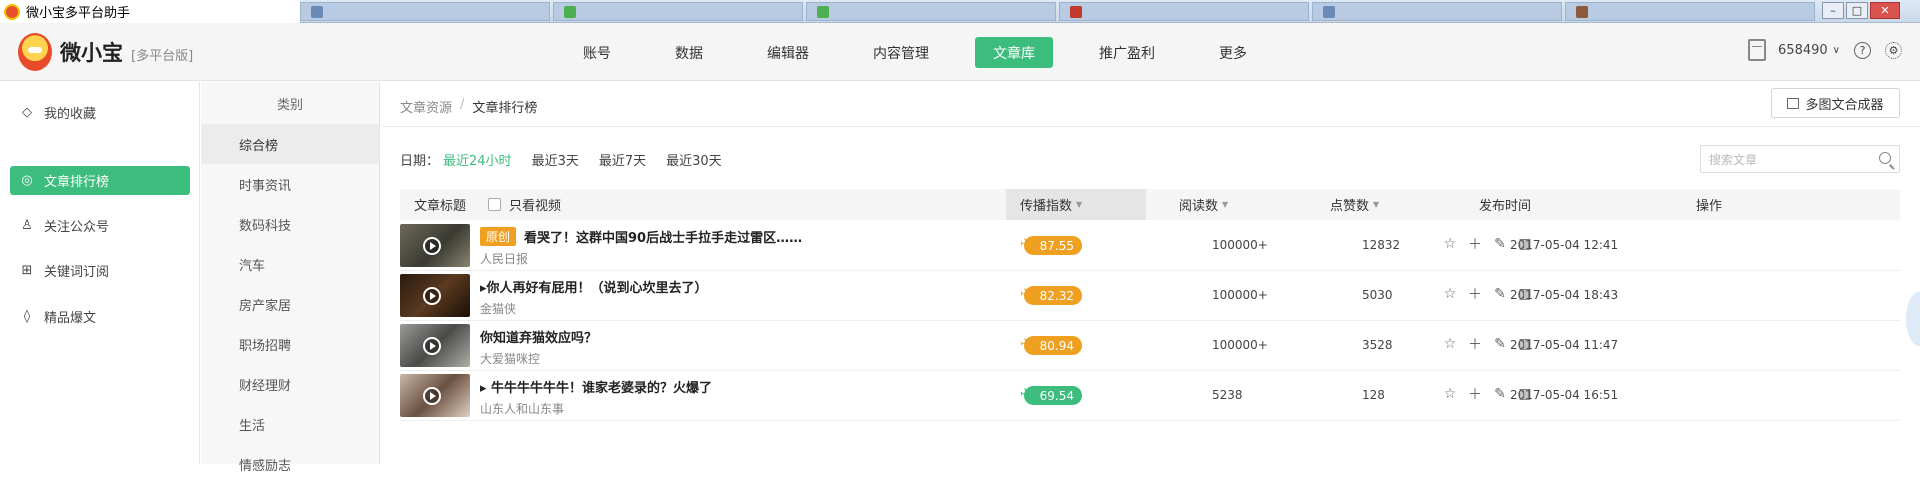  Describe the element at coordinates (1862, 50) in the screenshot. I see `help-icon: ?` at that location.